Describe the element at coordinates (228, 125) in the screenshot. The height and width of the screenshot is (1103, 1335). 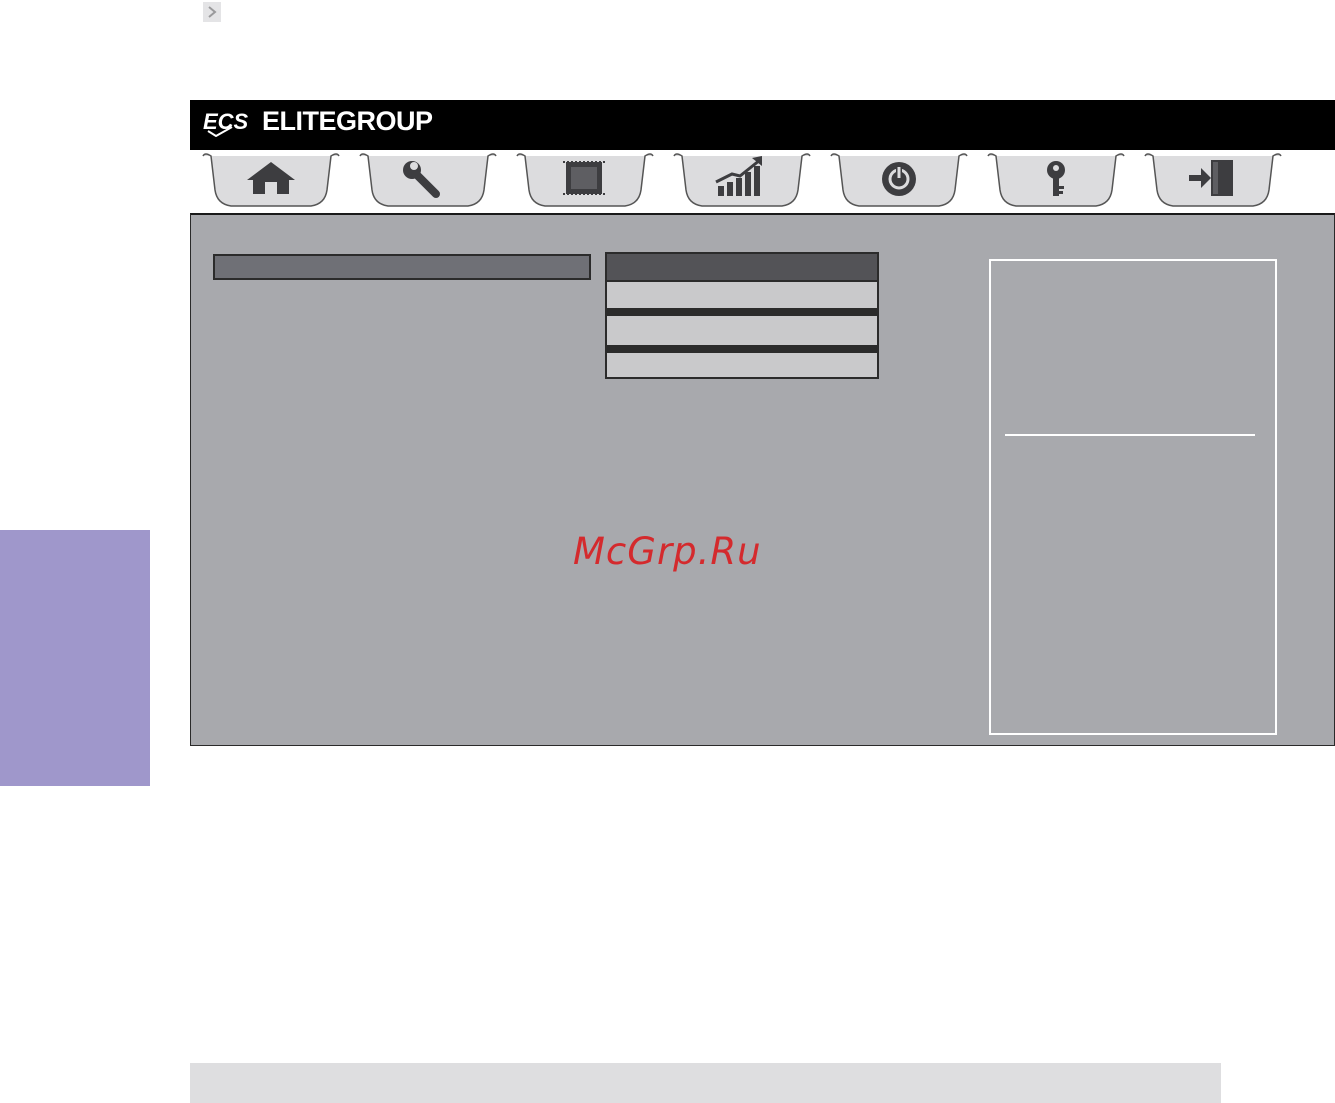
I see `ecs-logo: ECS` at that location.